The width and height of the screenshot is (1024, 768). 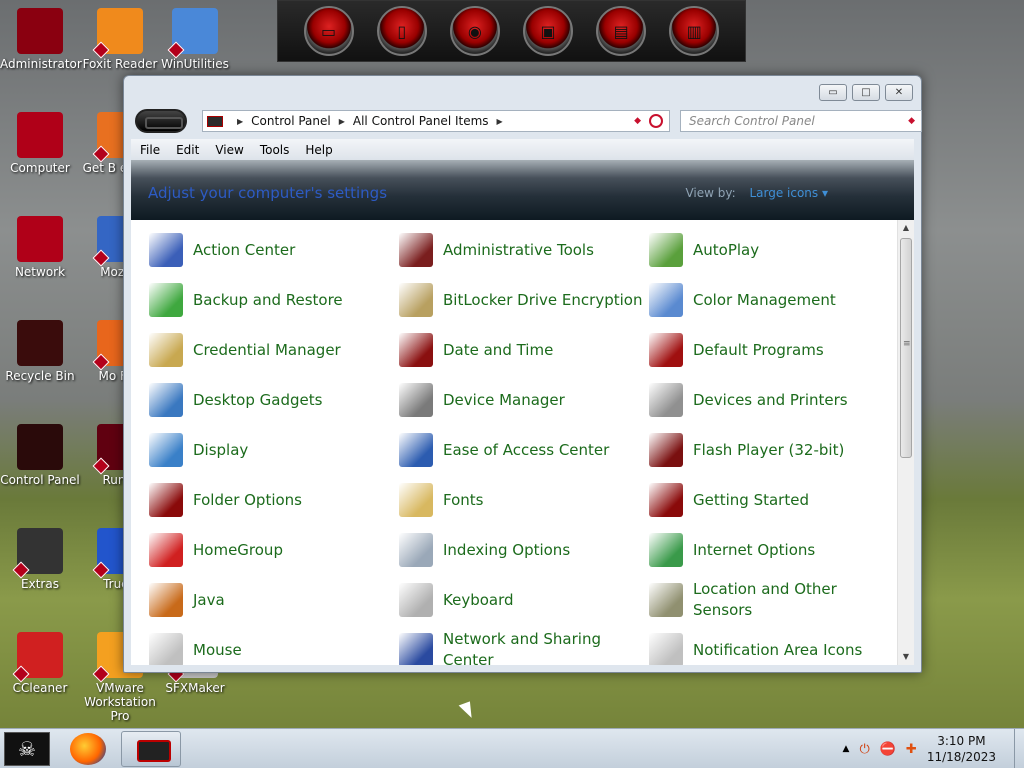 What do you see at coordinates (666, 400) in the screenshot?
I see `printer-icon` at bounding box center [666, 400].